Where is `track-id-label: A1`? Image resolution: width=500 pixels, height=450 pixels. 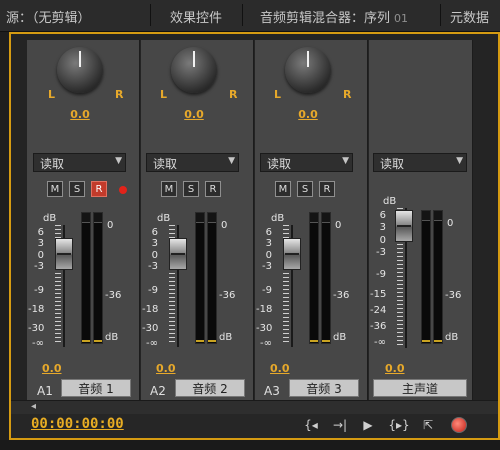
track-id-label: A1 is located at coordinates (45, 391).